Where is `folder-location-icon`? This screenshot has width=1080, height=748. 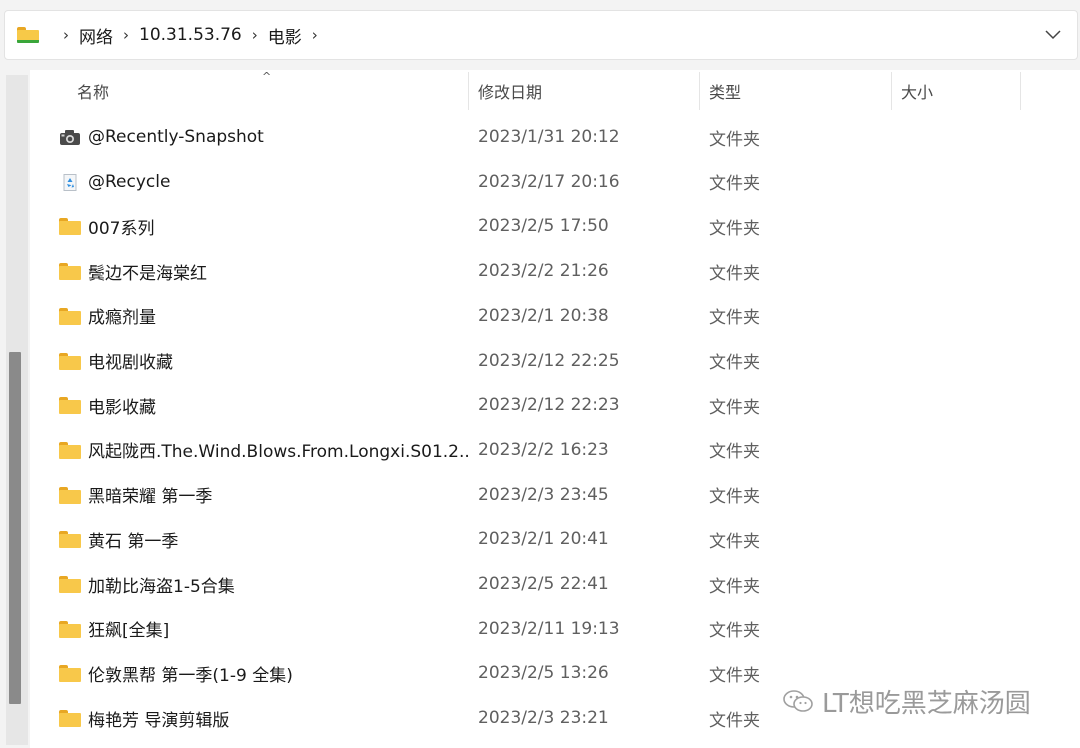
folder-location-icon is located at coordinates (28, 35).